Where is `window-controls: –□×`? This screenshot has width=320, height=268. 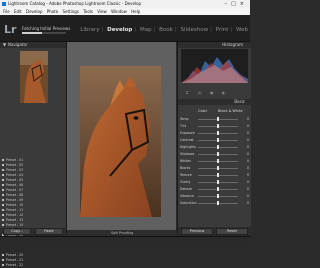
window-controls: –□× is located at coordinates (236, 4).